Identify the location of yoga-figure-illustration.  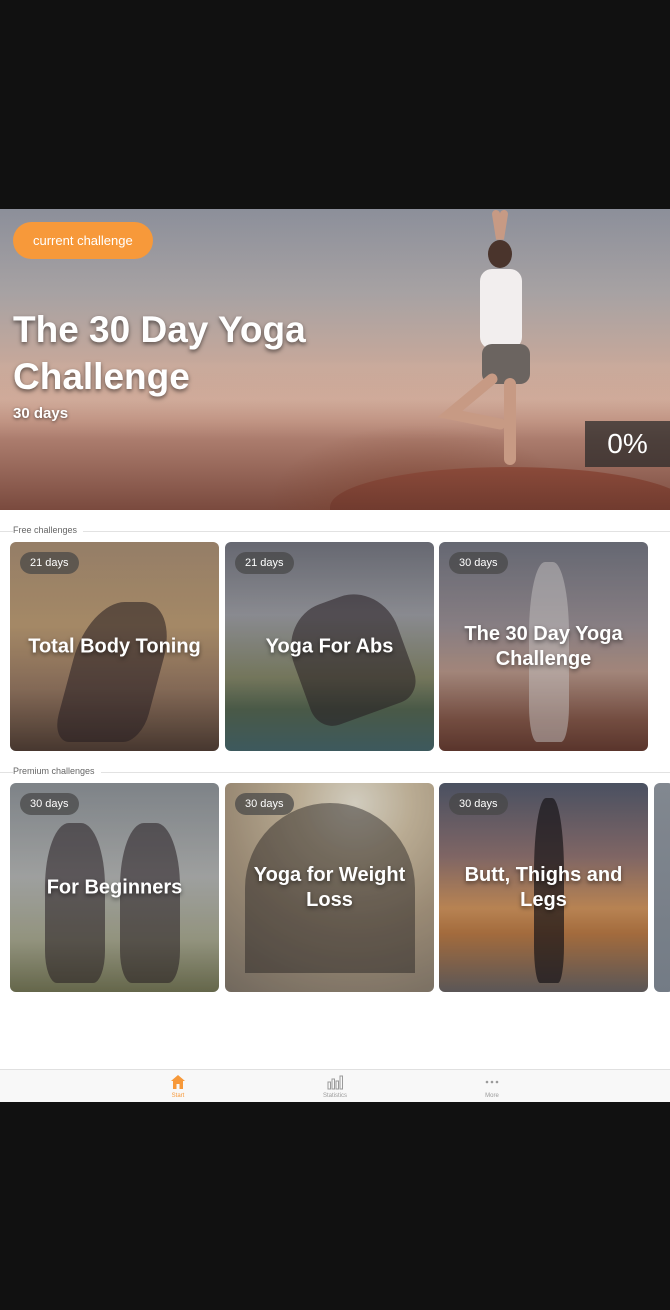
(483, 337).